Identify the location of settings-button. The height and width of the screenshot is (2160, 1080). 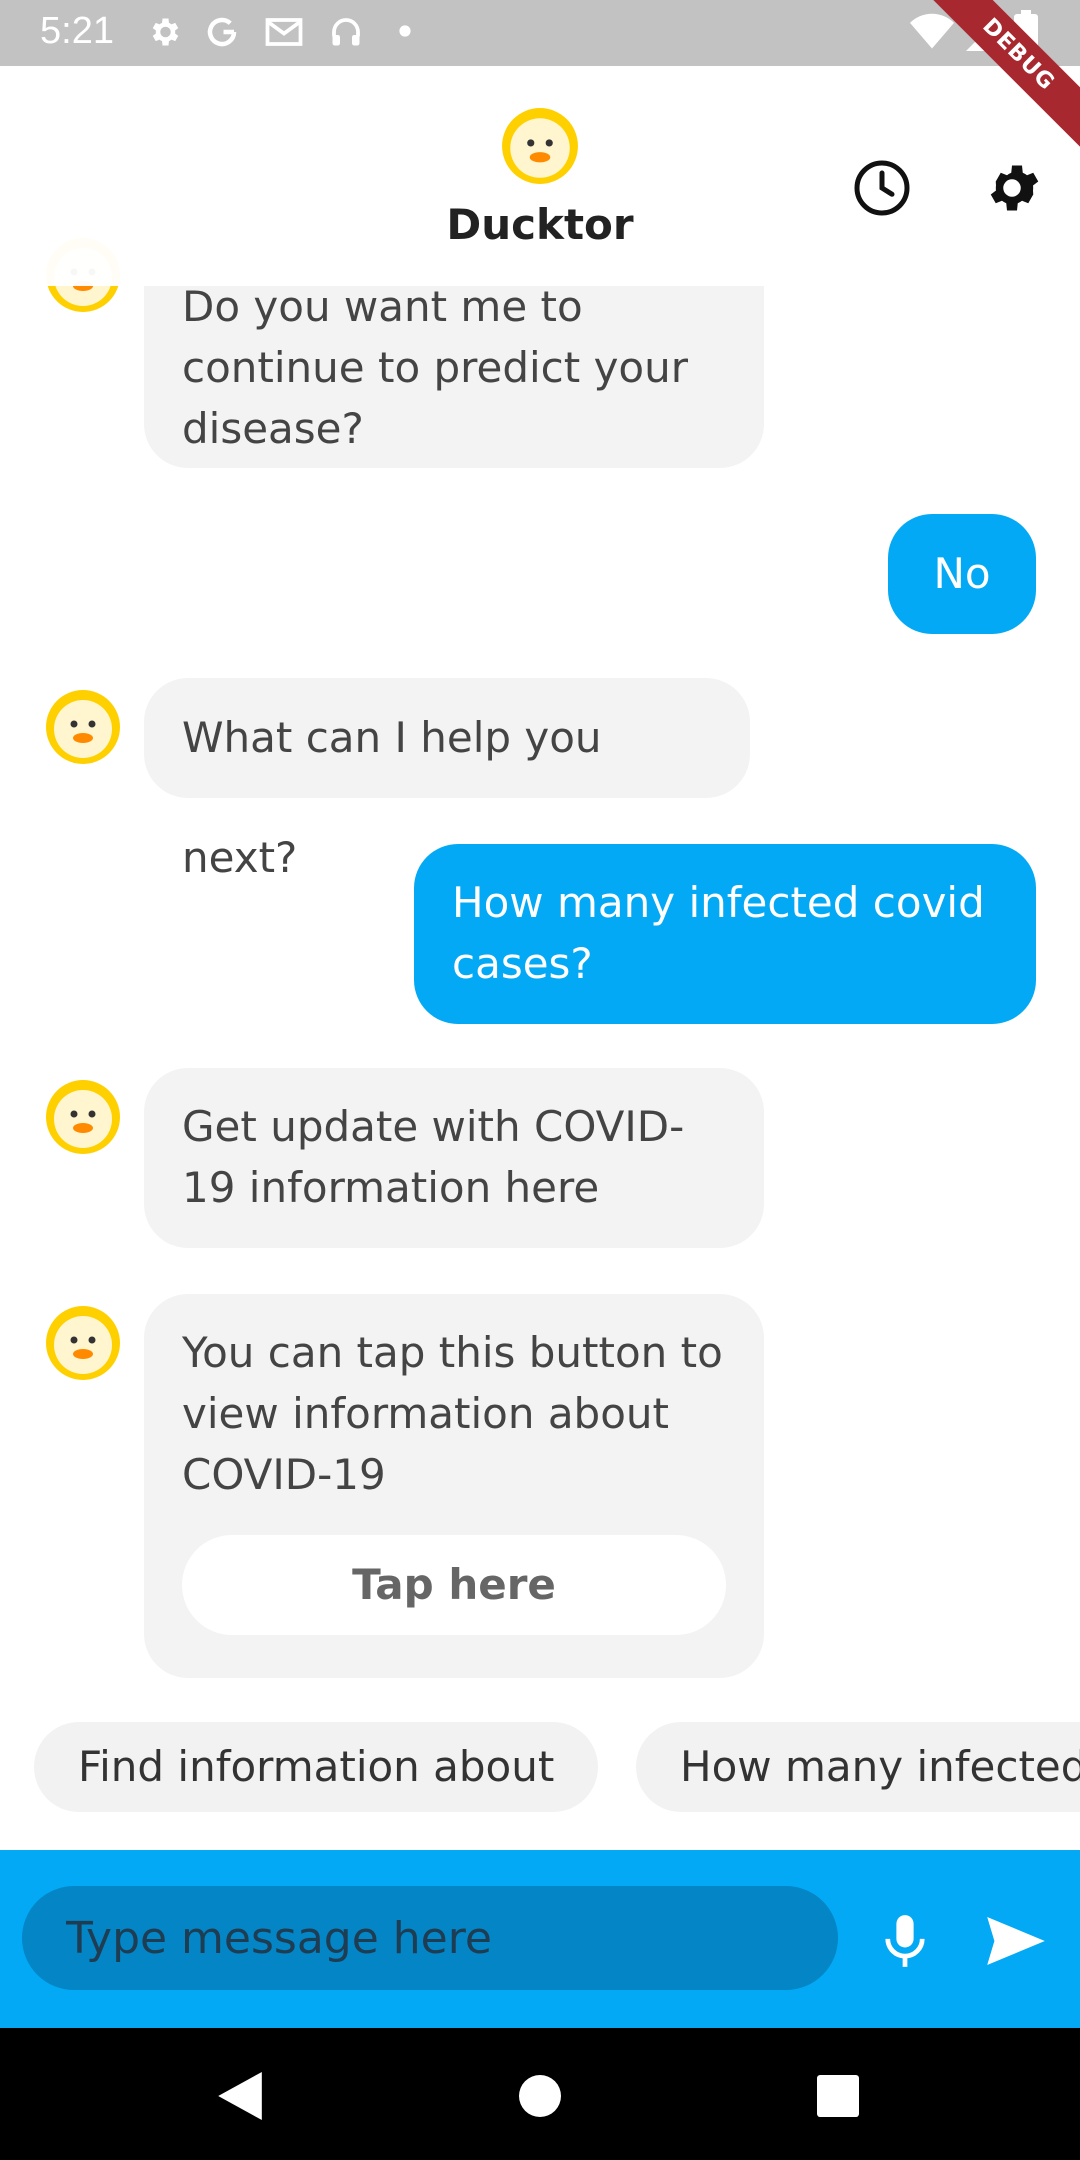
(1012, 188).